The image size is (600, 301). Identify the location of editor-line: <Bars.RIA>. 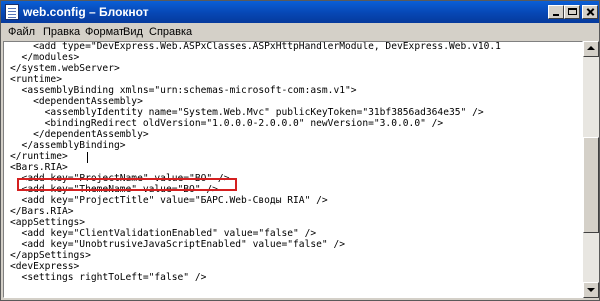
(39, 167).